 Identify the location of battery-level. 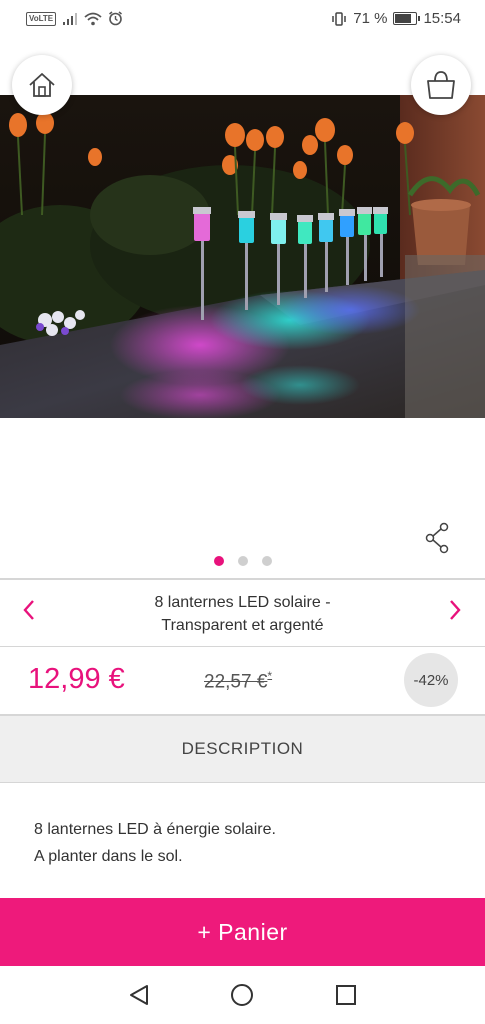
(403, 18).